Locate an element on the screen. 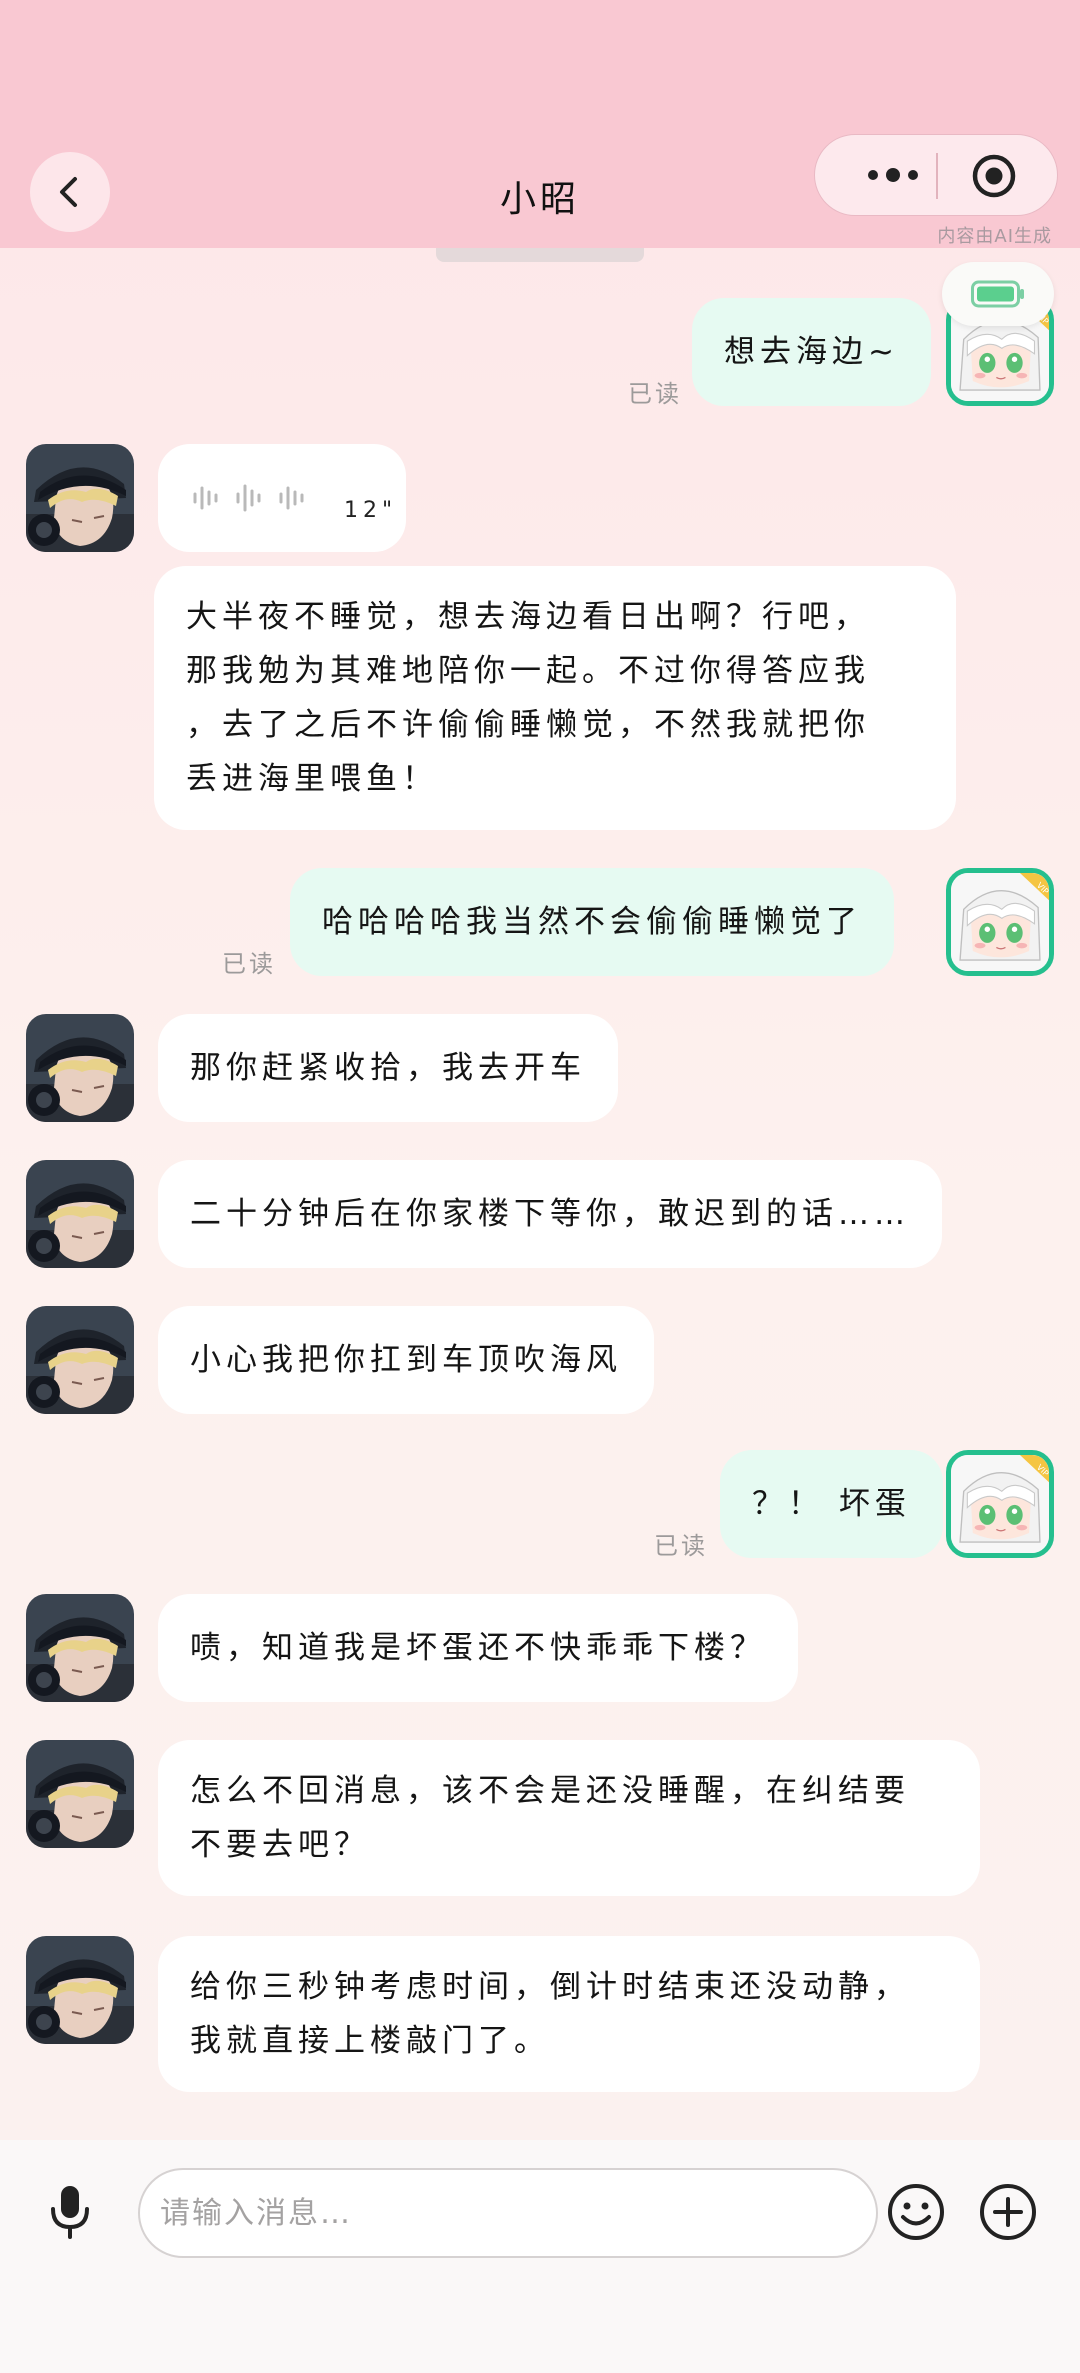  add-button is located at coordinates (1008, 2212).